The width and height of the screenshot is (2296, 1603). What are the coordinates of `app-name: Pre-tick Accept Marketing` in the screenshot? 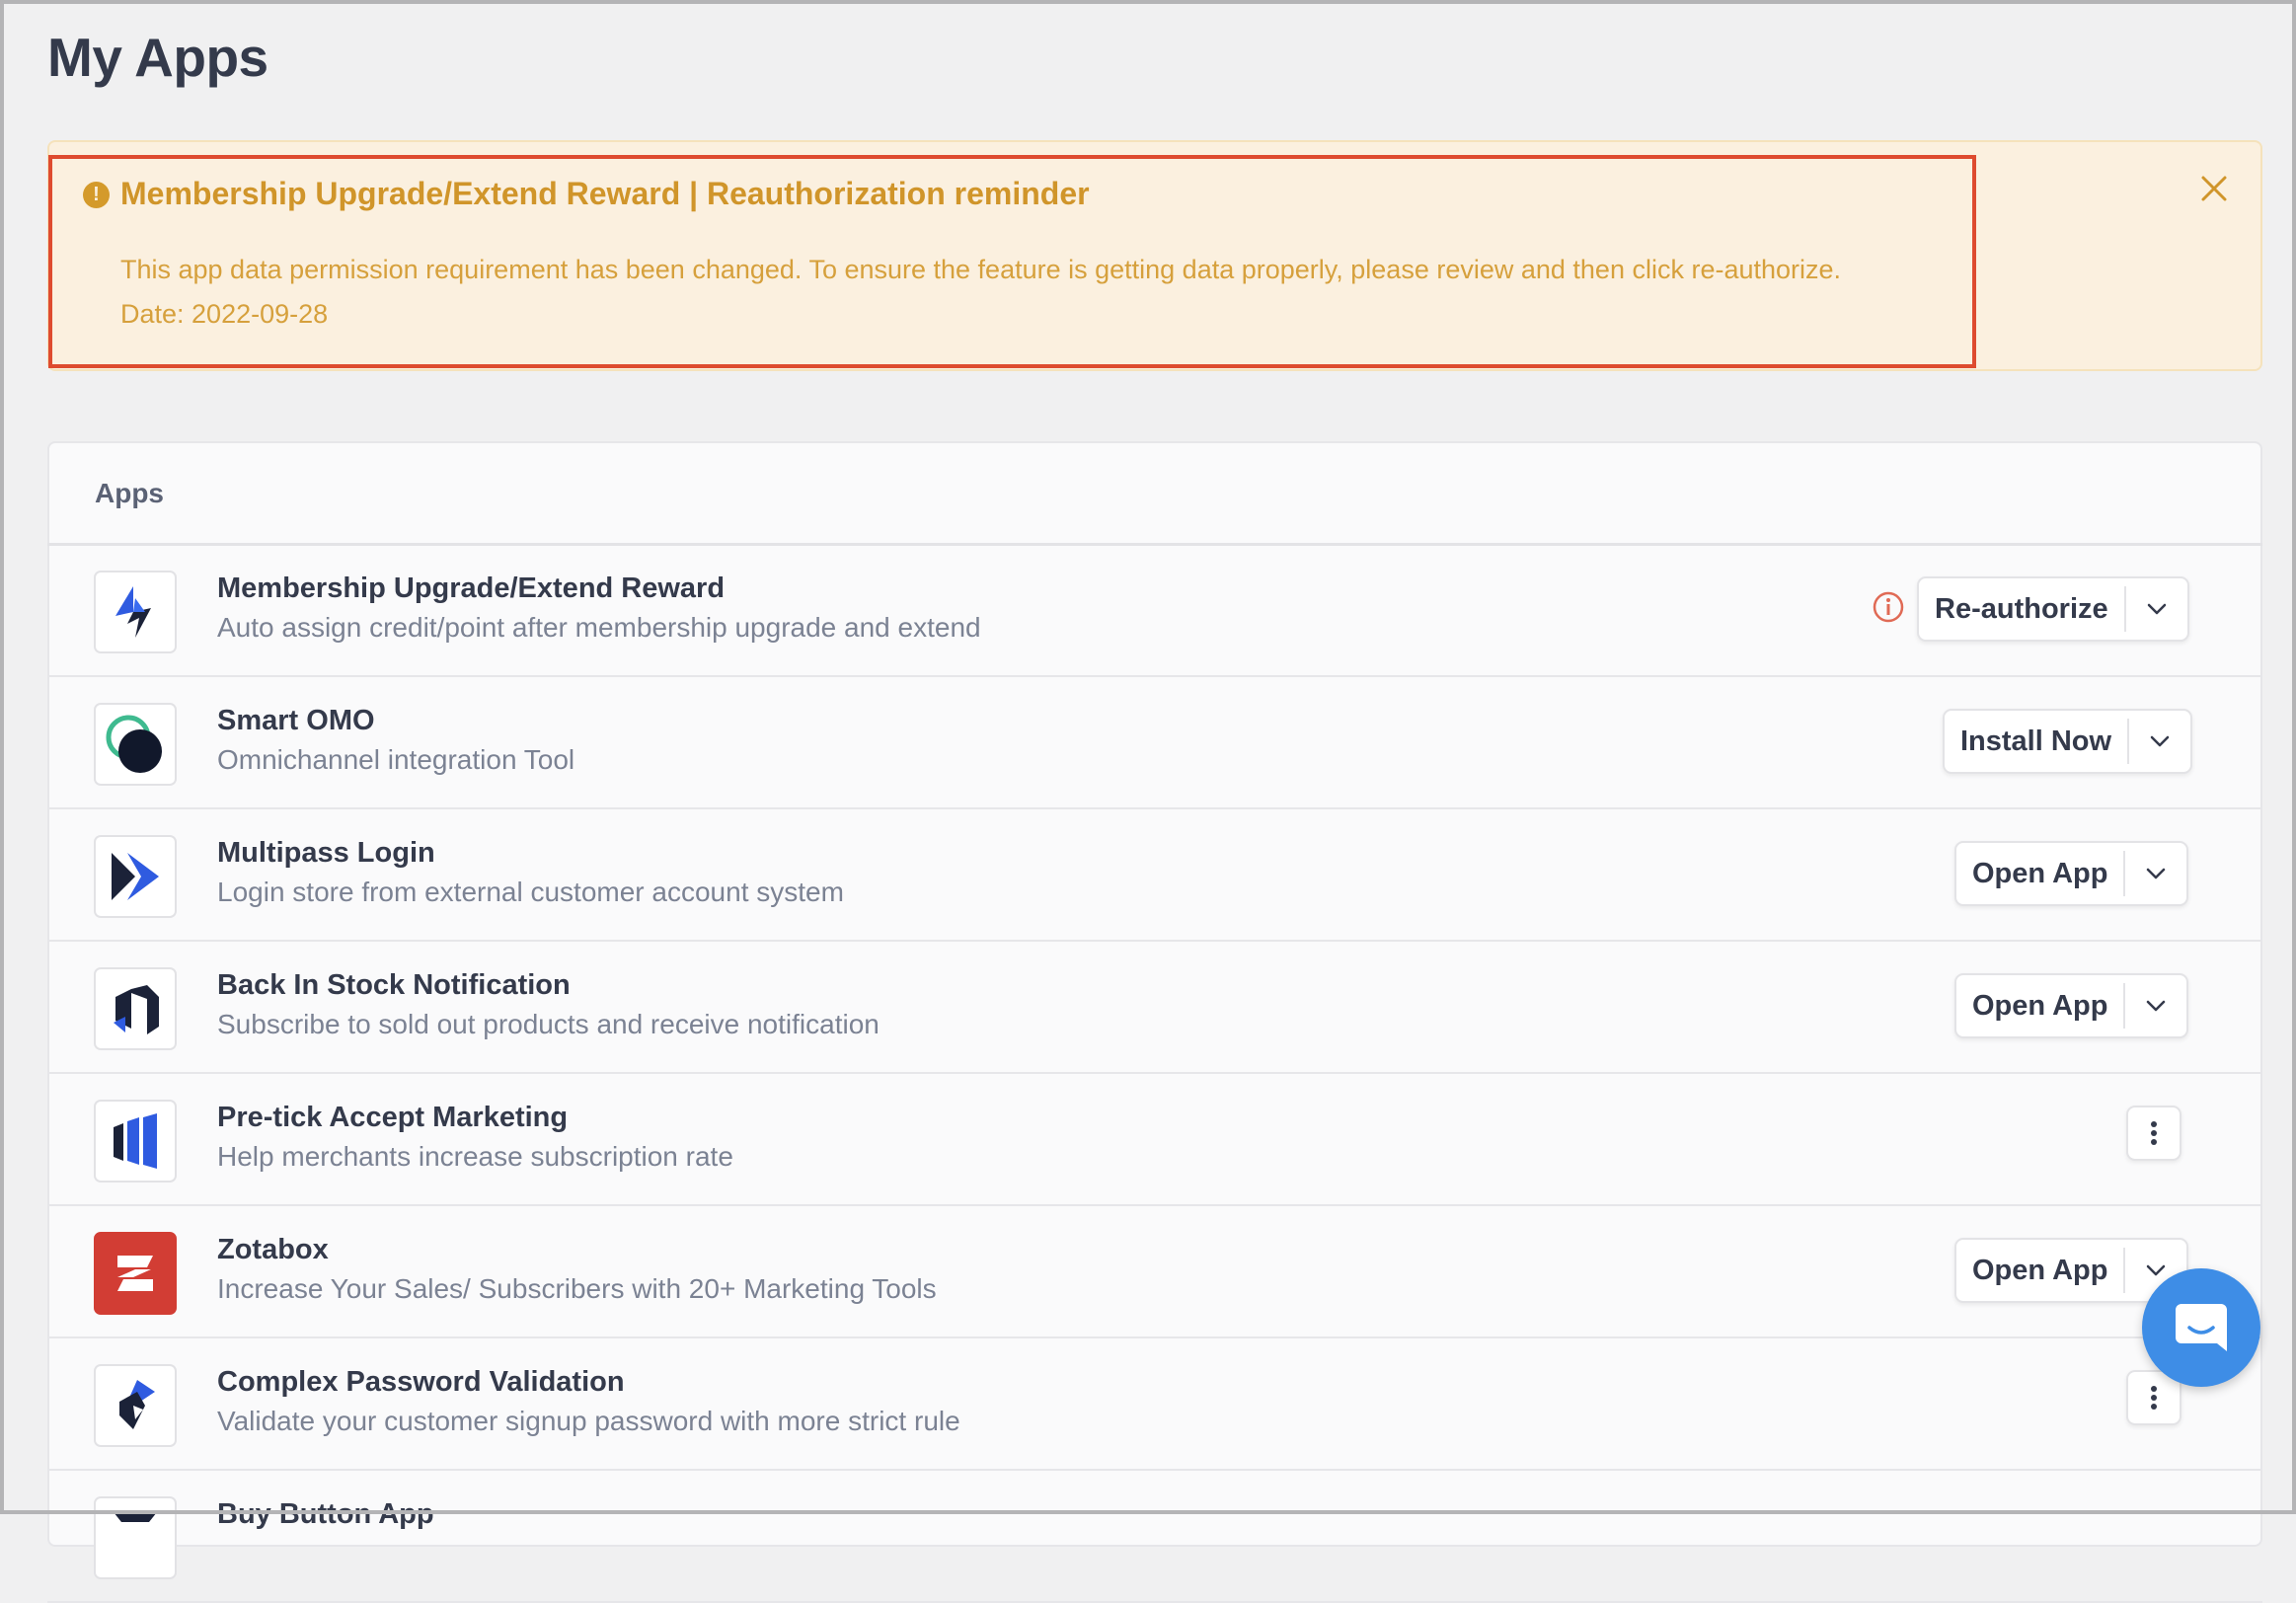 It's located at (392, 1118).